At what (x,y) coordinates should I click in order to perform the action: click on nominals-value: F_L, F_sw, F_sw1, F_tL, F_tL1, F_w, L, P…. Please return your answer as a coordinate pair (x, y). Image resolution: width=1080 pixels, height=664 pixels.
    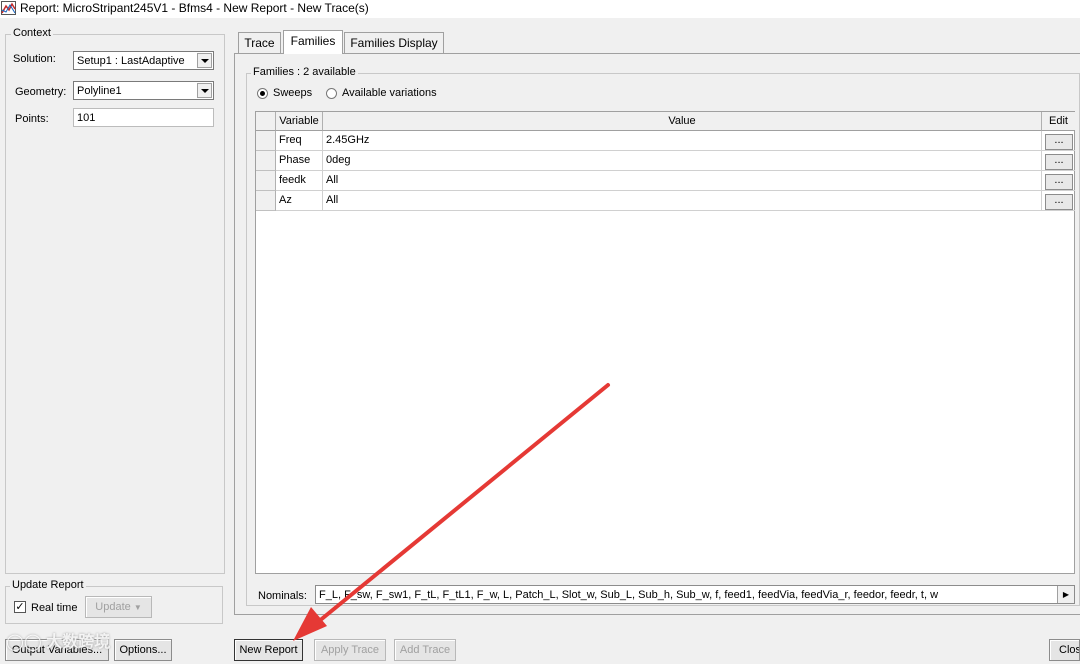
    Looking at the image, I should click on (629, 595).